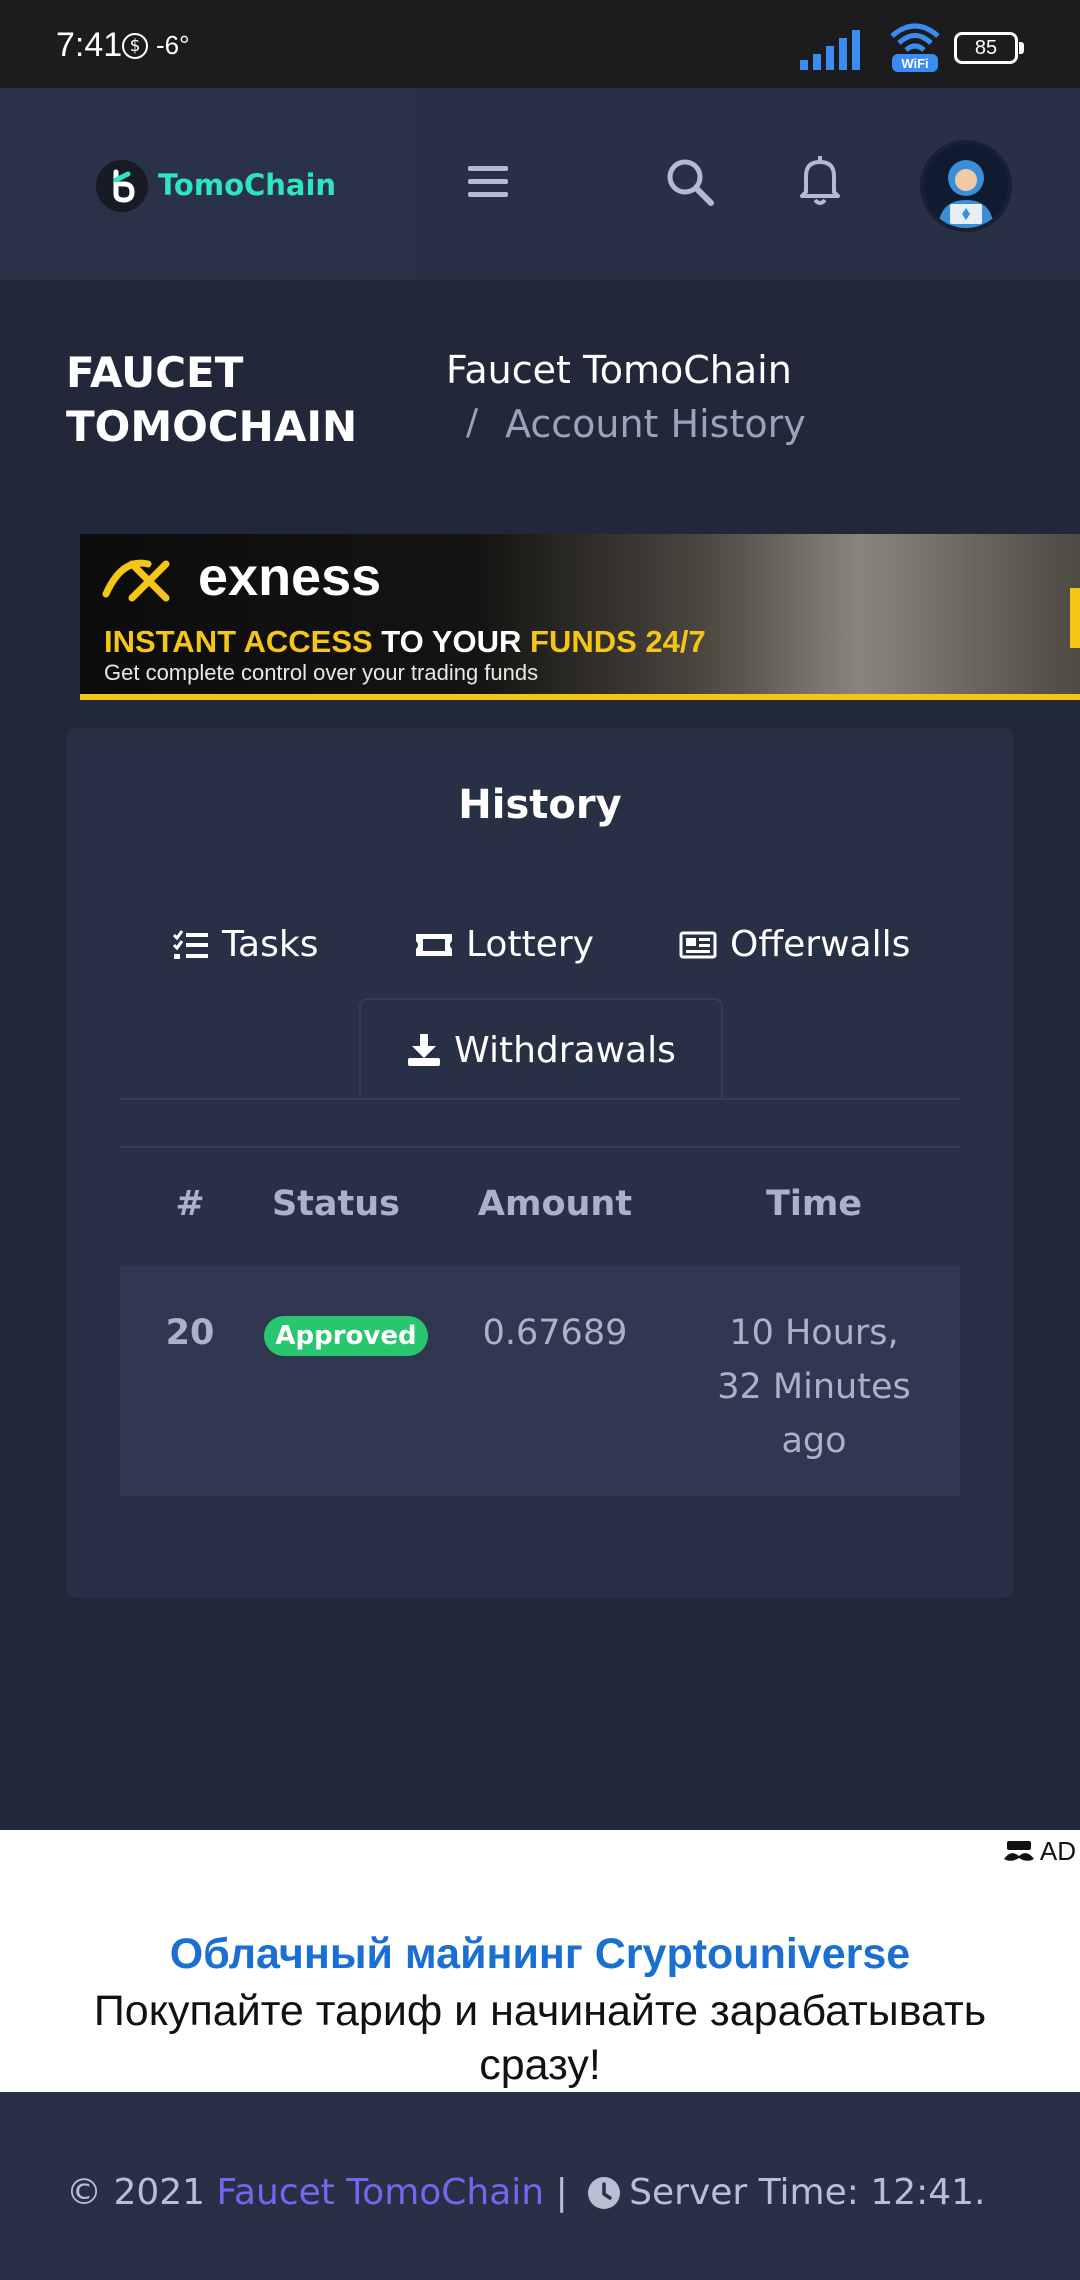 The image size is (1080, 2280). I want to click on banner-brand: exness, so click(290, 577).